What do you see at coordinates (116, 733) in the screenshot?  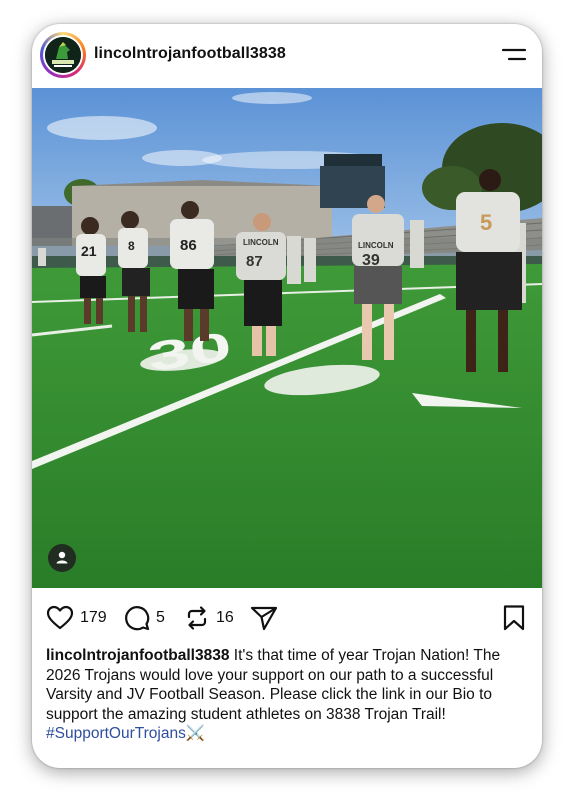 I see `hashtag-link: #SupportOurTrojans` at bounding box center [116, 733].